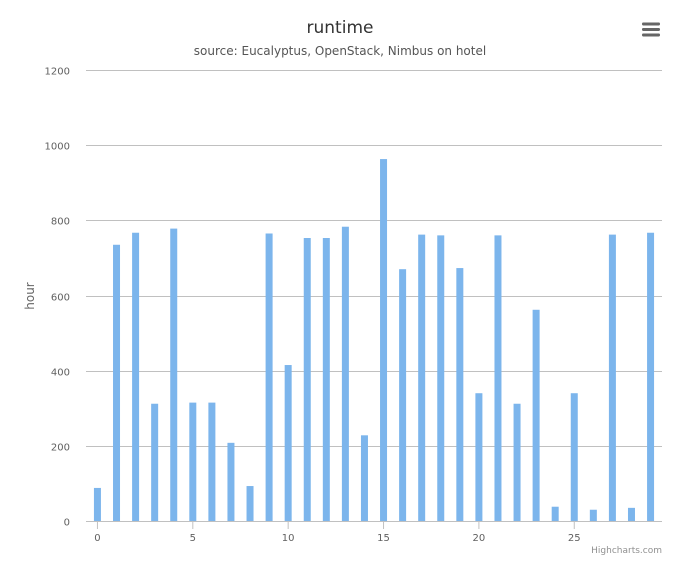 This screenshot has height=566, width=680. What do you see at coordinates (383, 538) in the screenshot?
I see `x-tick-label: 15` at bounding box center [383, 538].